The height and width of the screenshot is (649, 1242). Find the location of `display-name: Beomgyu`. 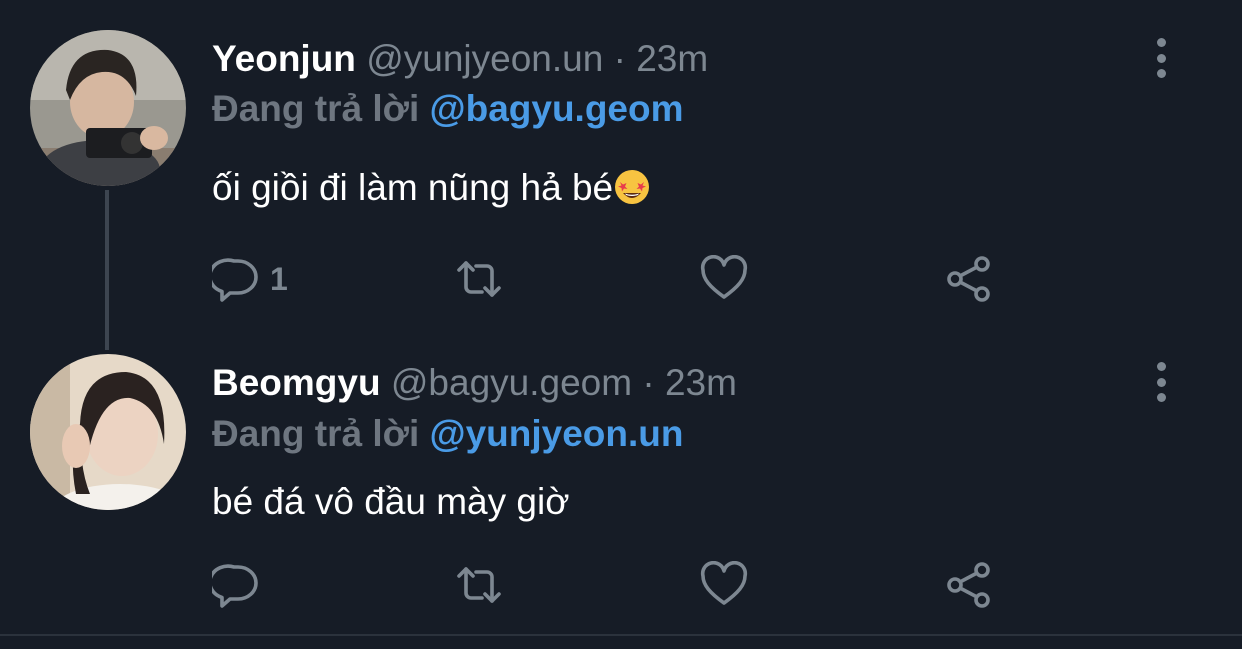

display-name: Beomgyu is located at coordinates (296, 382).